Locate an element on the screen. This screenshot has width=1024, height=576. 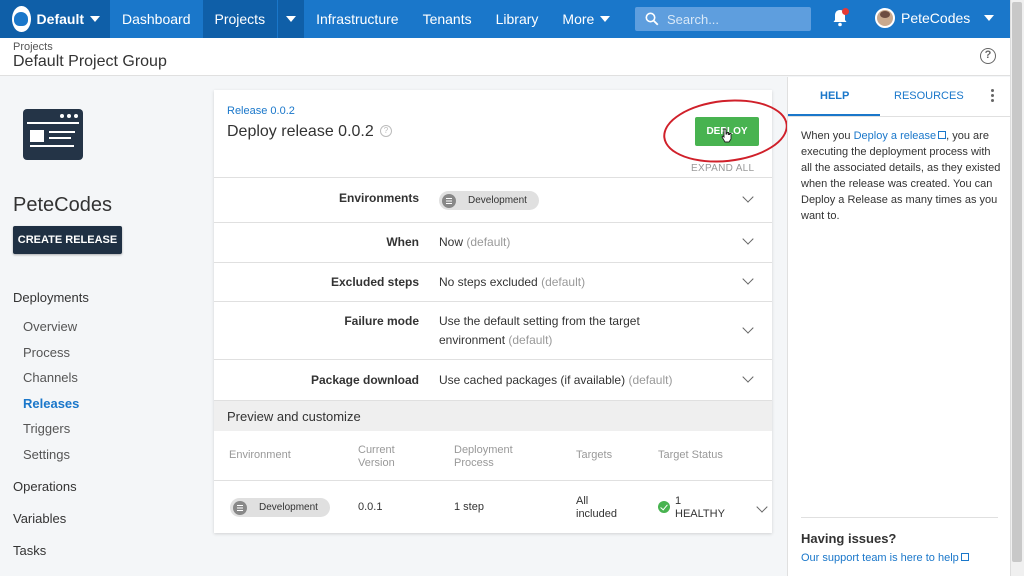
option-value-text: Use cached packages (if available) is located at coordinates (532, 380).